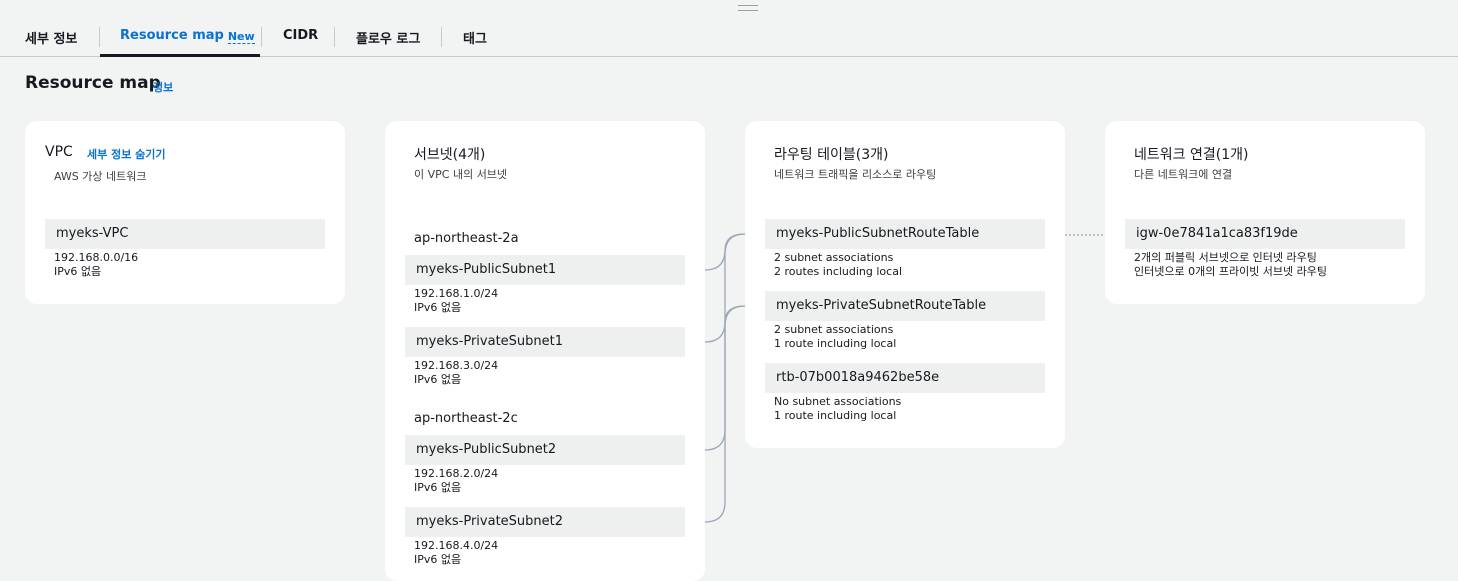 The width and height of the screenshot is (1458, 581). What do you see at coordinates (905, 378) in the screenshot?
I see `route-table-item: rtb-07b0018a9462be58e` at bounding box center [905, 378].